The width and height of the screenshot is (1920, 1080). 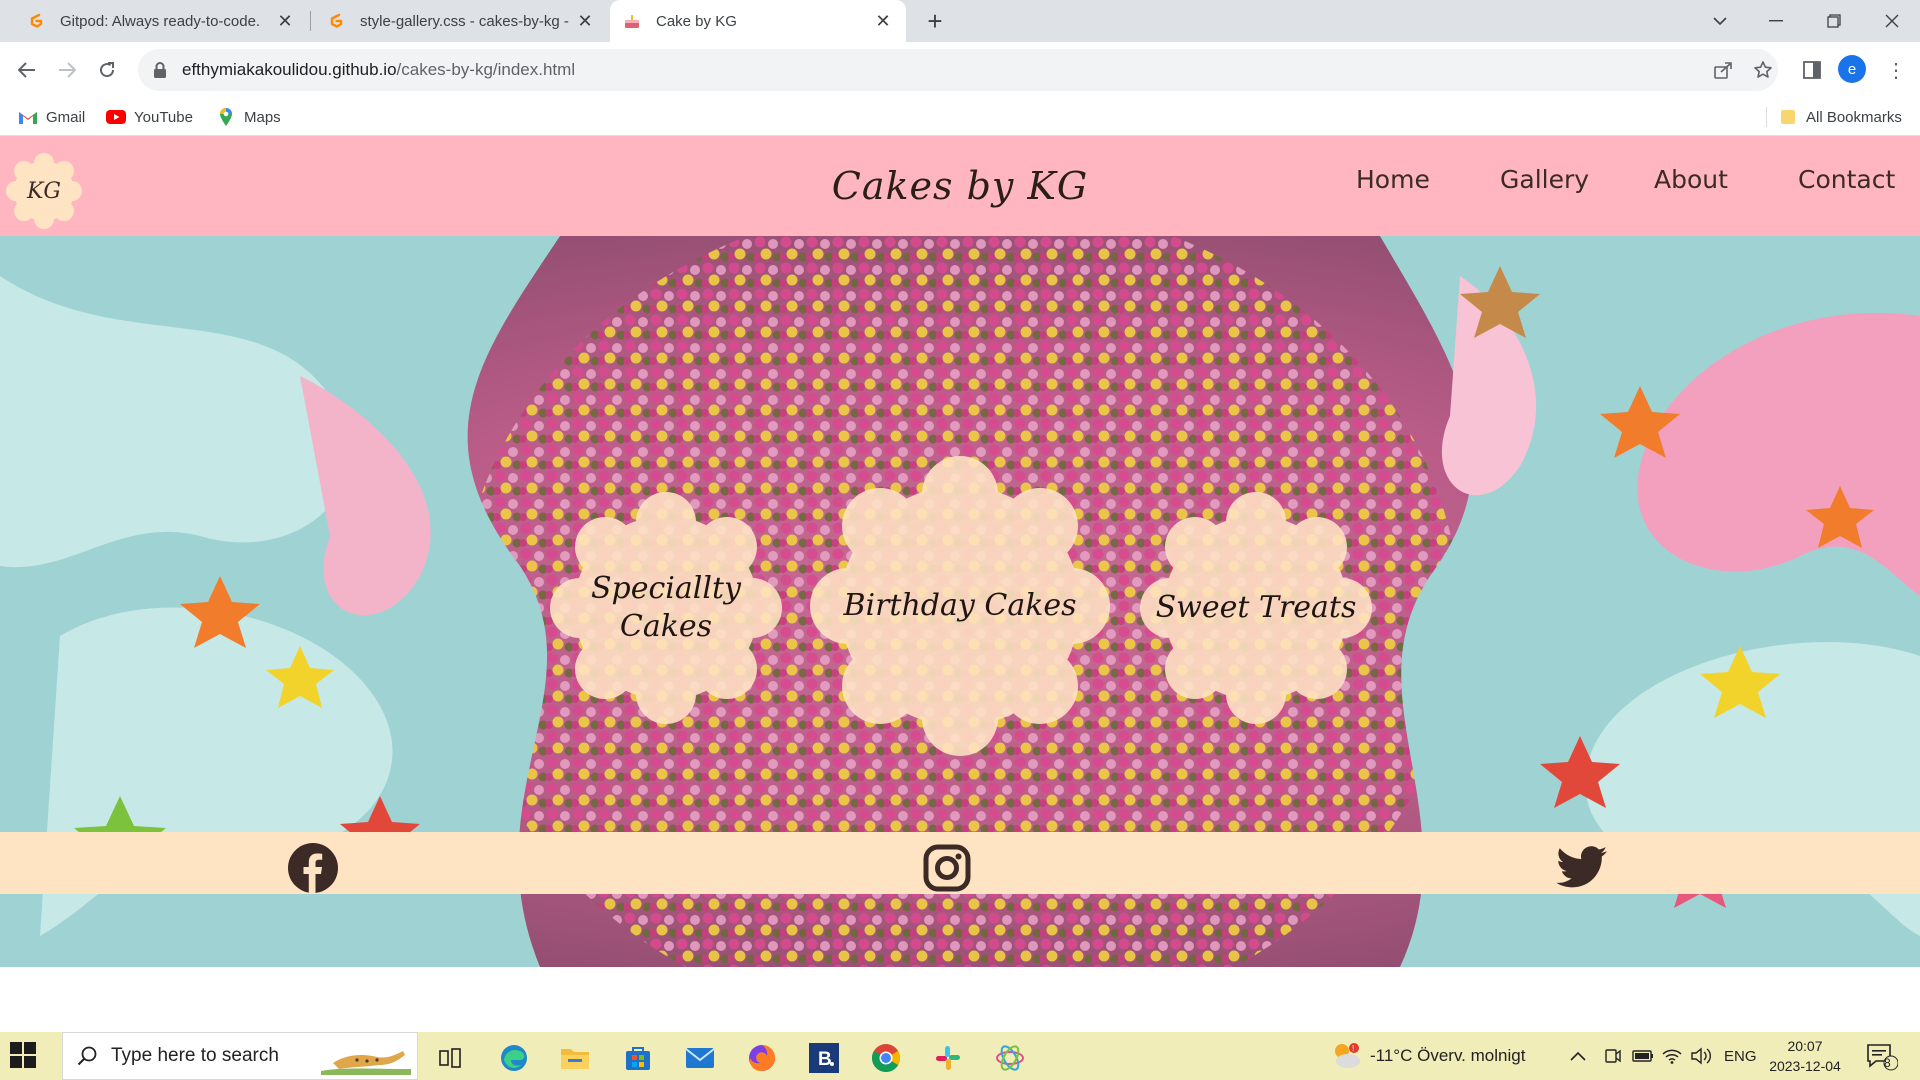 I want to click on tab-cake-by-kg: Cake by KG ✕, so click(x=758, y=21).